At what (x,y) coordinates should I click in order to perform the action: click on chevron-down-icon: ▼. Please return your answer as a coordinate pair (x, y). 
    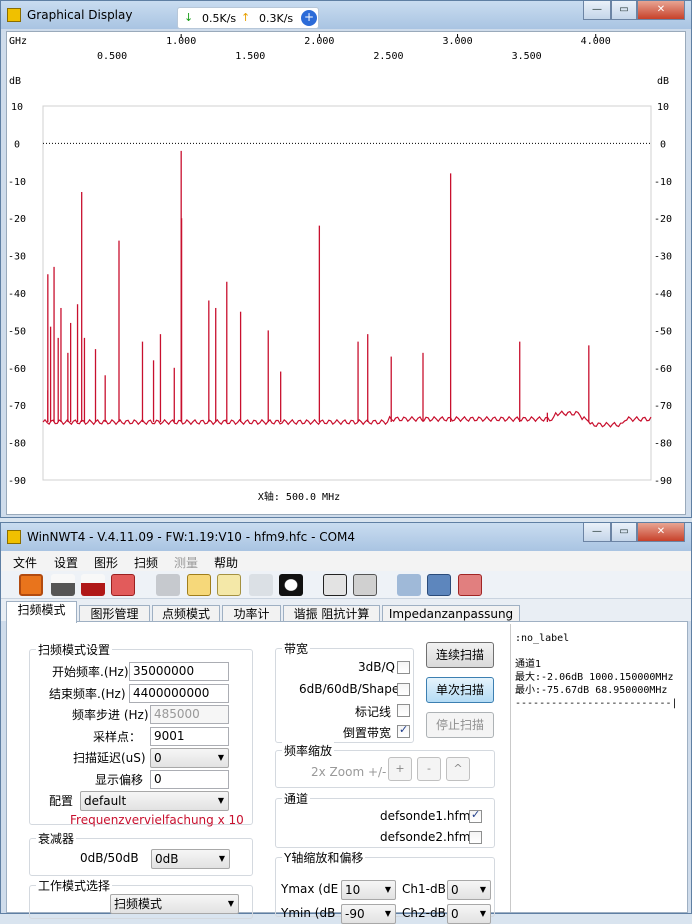
    Looking at the image, I should click on (387, 913).